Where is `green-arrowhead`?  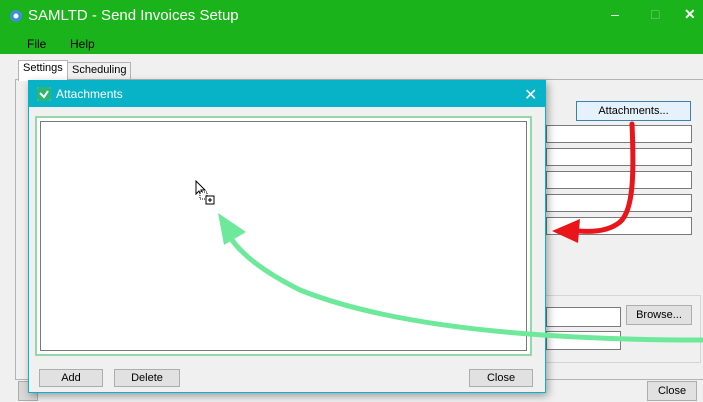
green-arrowhead is located at coordinates (232, 229).